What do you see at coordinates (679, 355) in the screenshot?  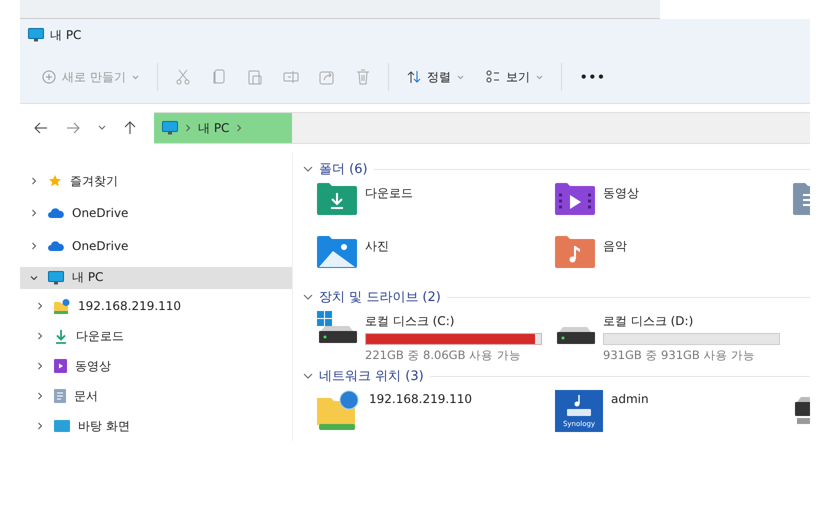 I see `free-space-text: 931GB 중 931GB 사용 가능` at bounding box center [679, 355].